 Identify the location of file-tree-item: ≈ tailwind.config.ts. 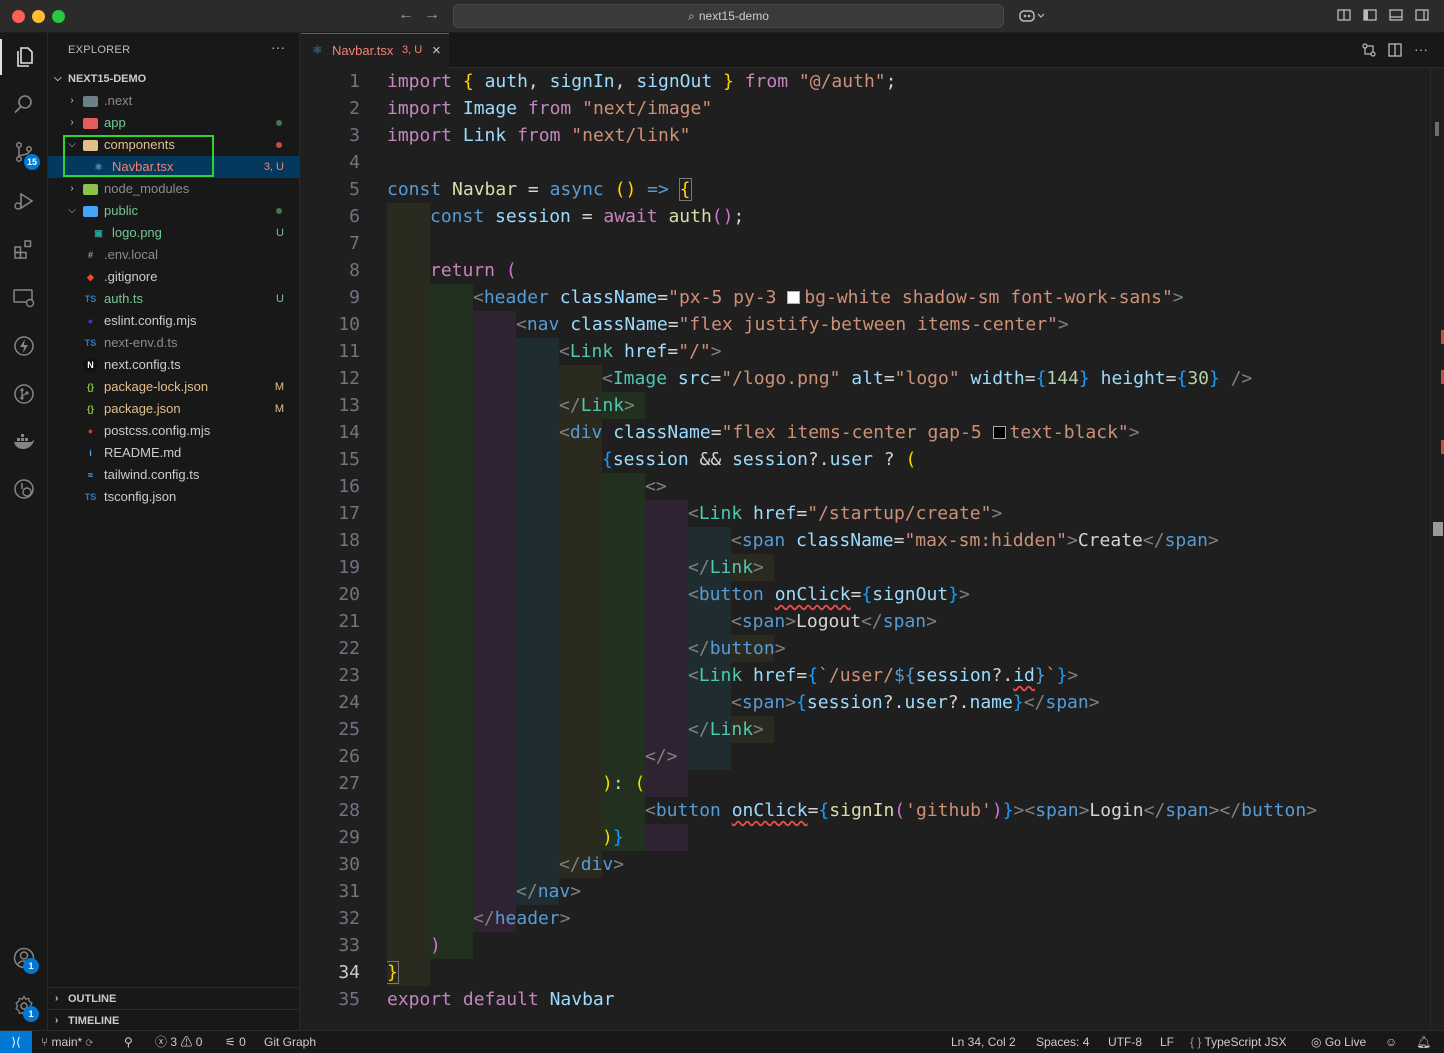
(174, 475).